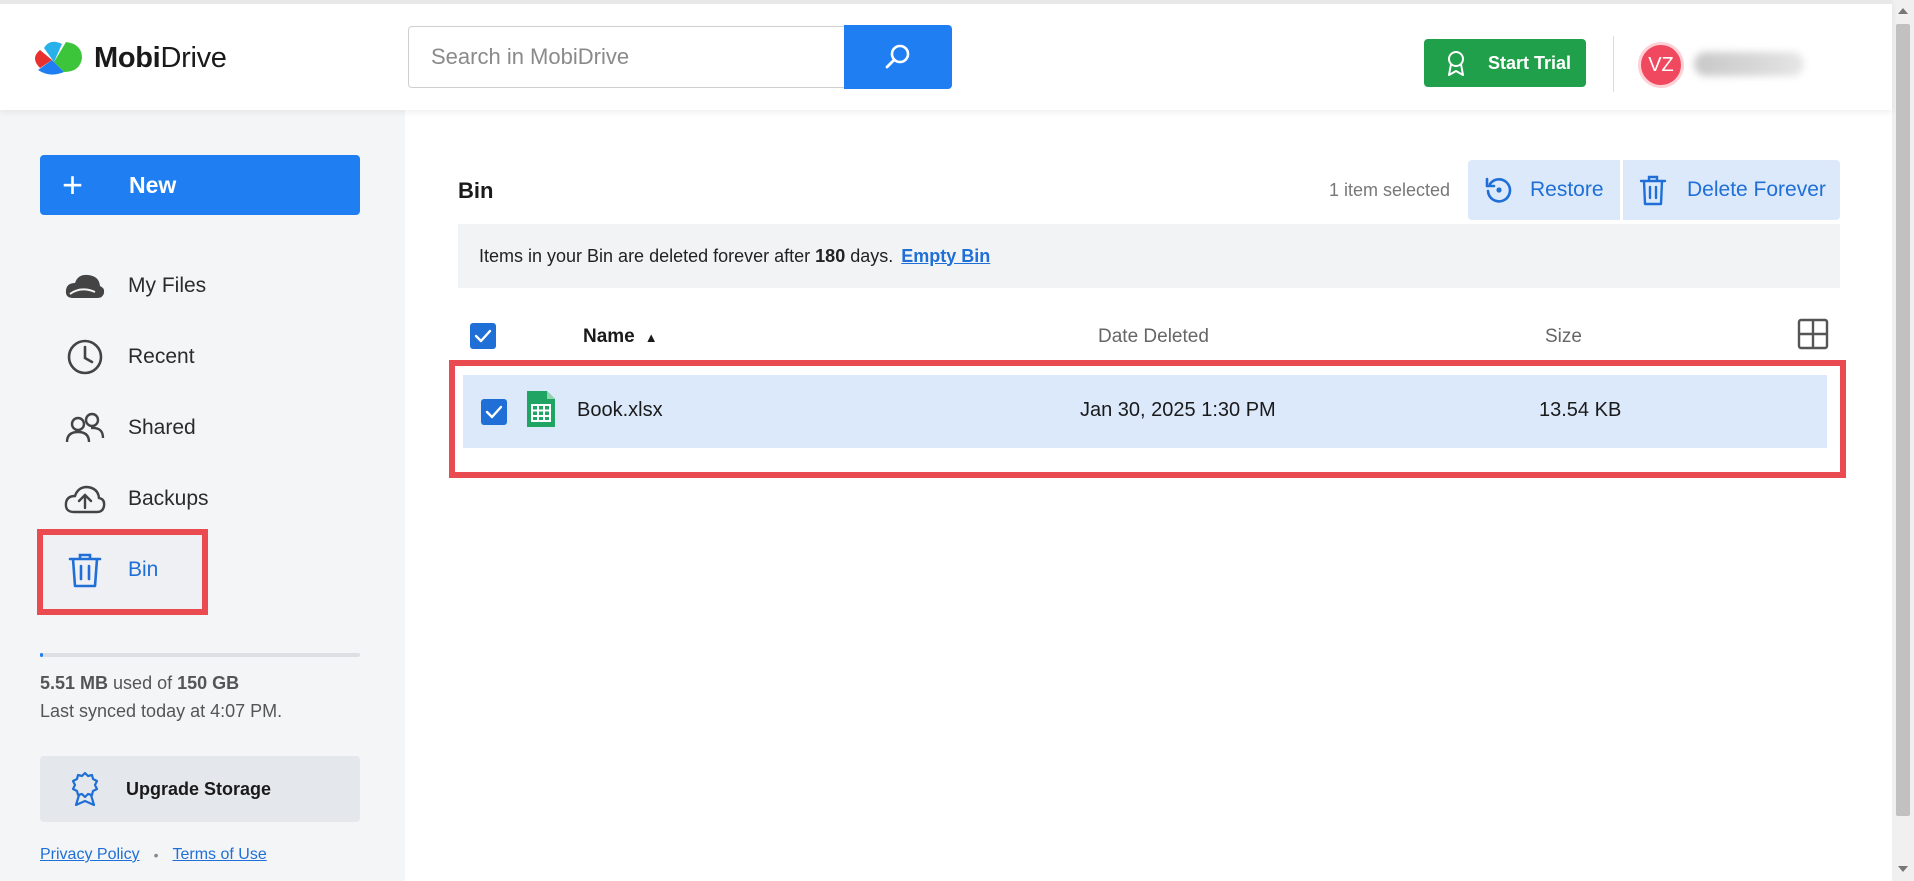  I want to click on grid-view-toggle, so click(1813, 336).